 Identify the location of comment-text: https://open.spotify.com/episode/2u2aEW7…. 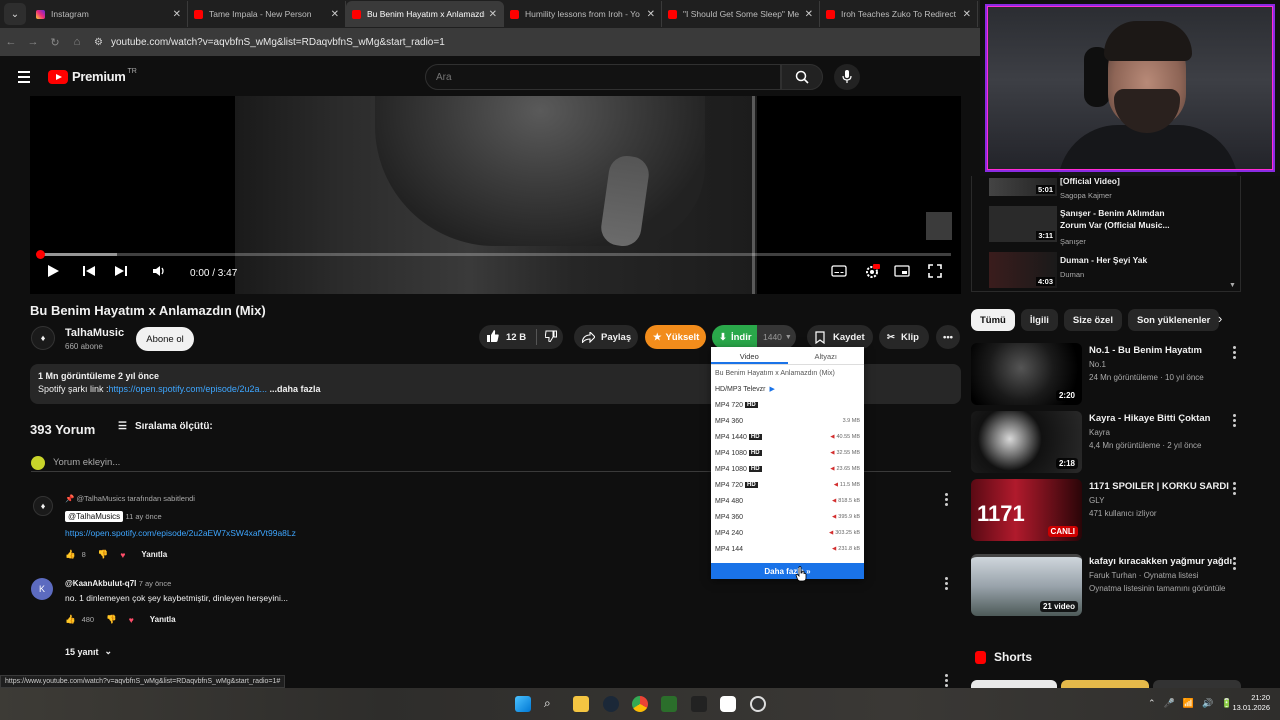
(180, 533).